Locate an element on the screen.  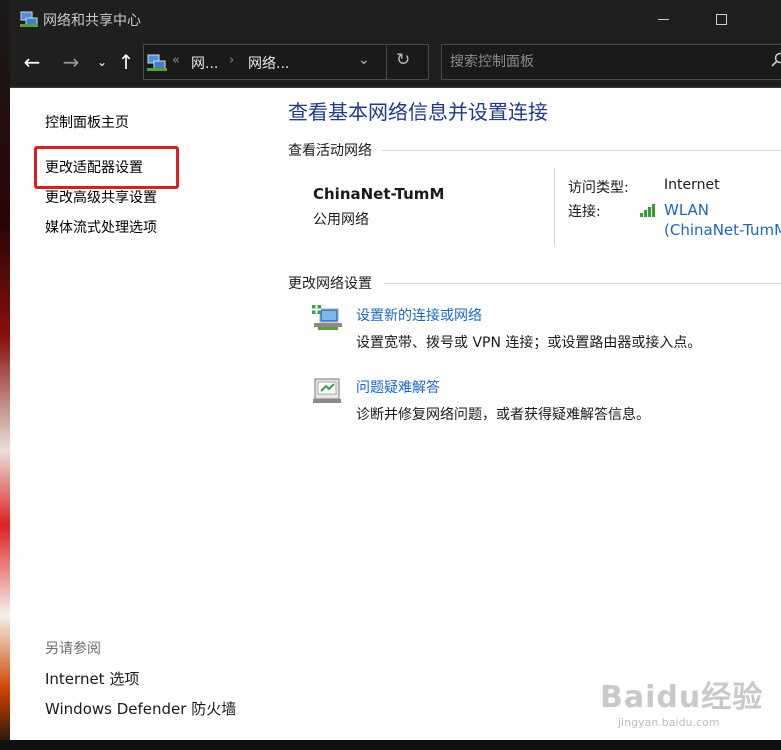
address-dropdown-icon: ⌄ is located at coordinates (364, 60).